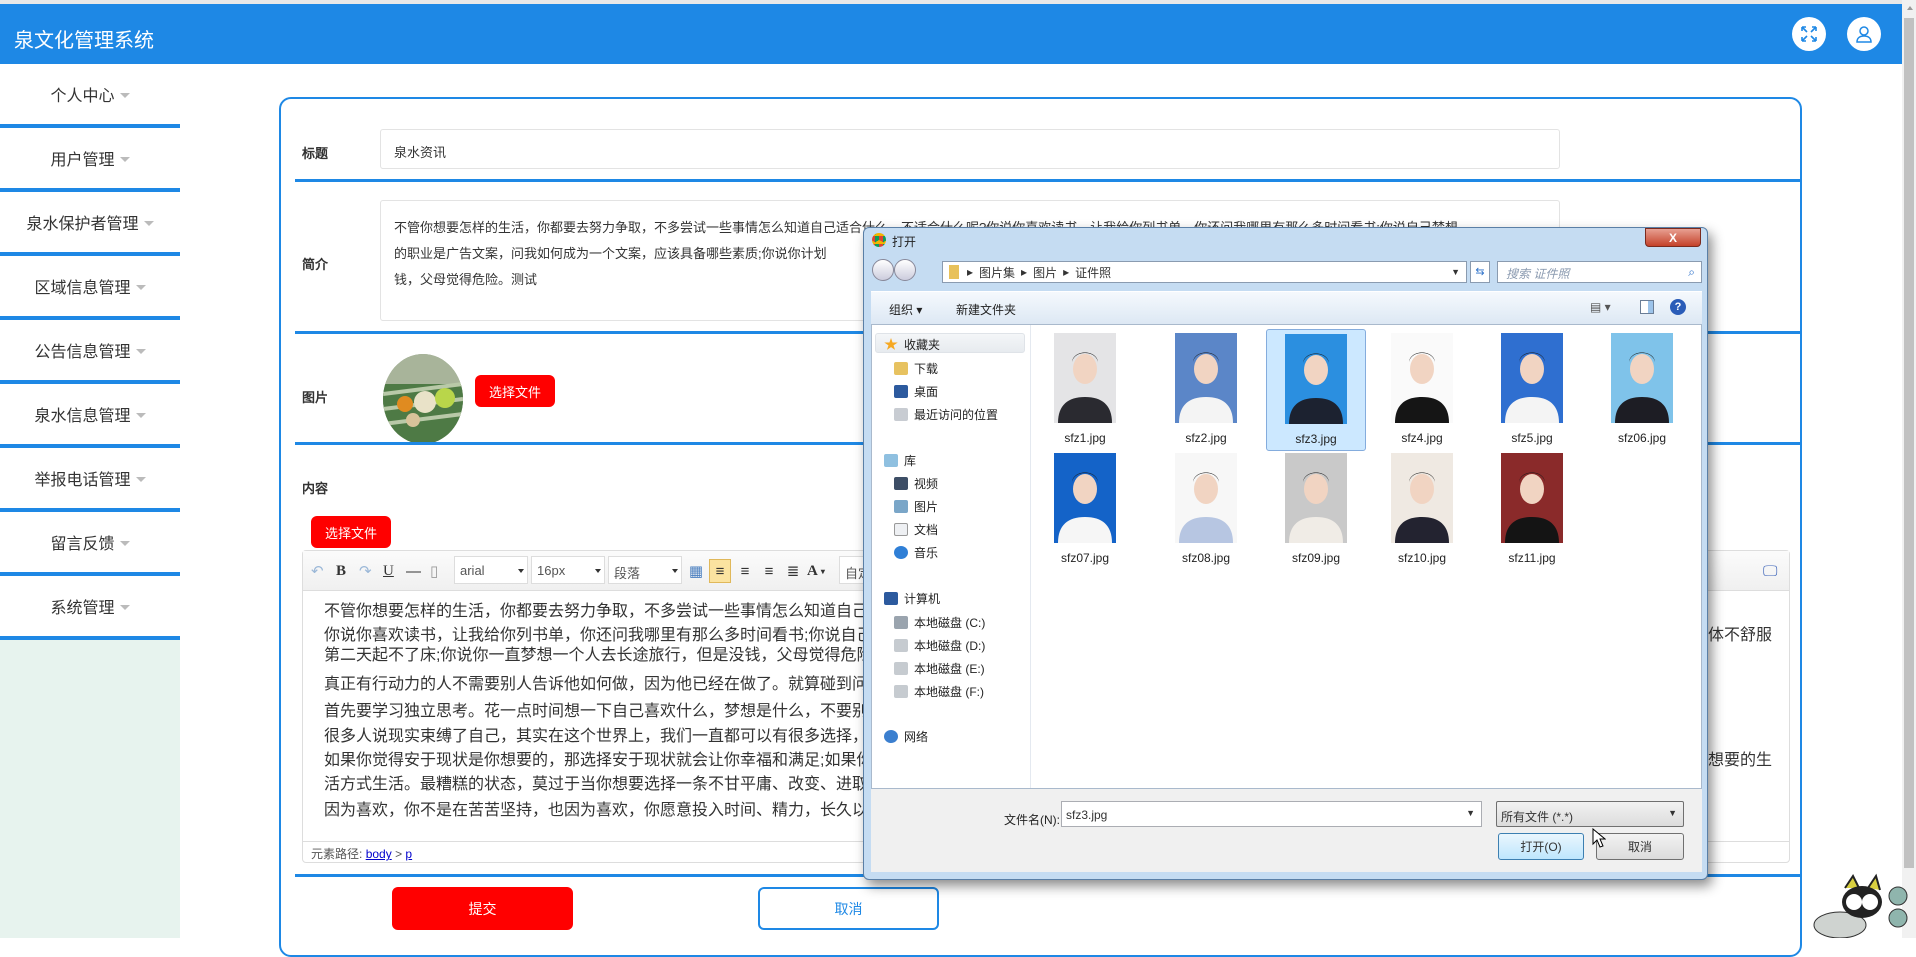 The width and height of the screenshot is (1916, 957). What do you see at coordinates (1085, 389) in the screenshot?
I see `file-item: sfz1.jpg` at bounding box center [1085, 389].